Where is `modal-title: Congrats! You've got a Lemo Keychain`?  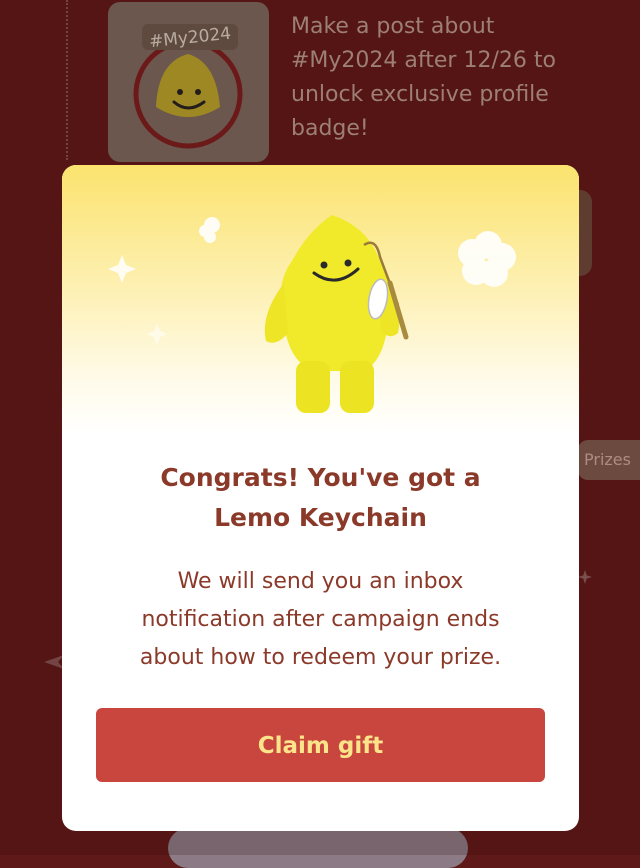
modal-title: Congrats! You've got a Lemo Keychain is located at coordinates (320, 498).